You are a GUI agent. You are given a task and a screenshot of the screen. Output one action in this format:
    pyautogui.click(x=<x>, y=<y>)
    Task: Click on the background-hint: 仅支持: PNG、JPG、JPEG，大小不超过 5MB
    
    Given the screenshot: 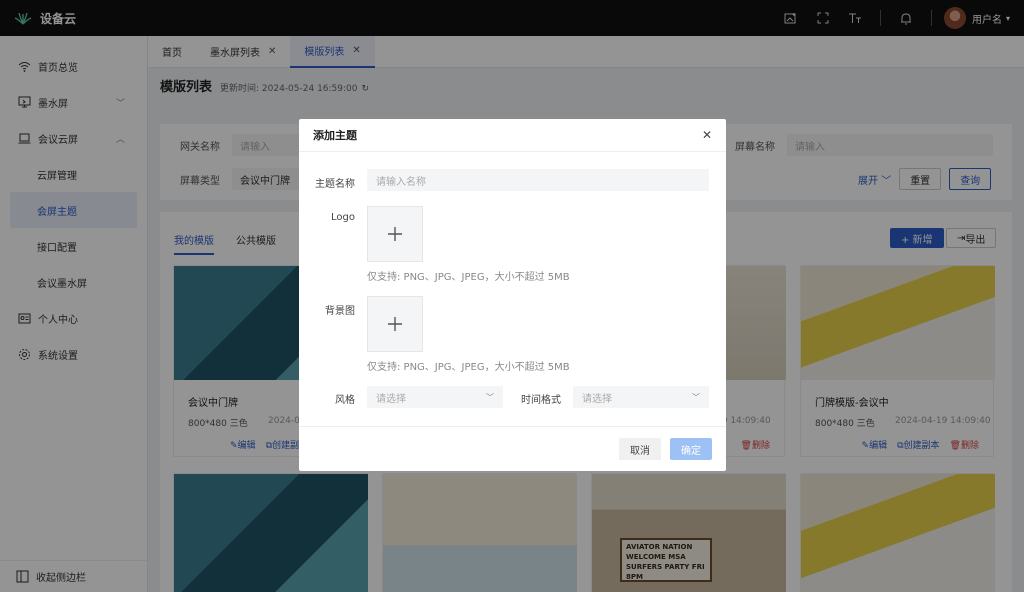 What is the action you would take?
    pyautogui.click(x=468, y=367)
    